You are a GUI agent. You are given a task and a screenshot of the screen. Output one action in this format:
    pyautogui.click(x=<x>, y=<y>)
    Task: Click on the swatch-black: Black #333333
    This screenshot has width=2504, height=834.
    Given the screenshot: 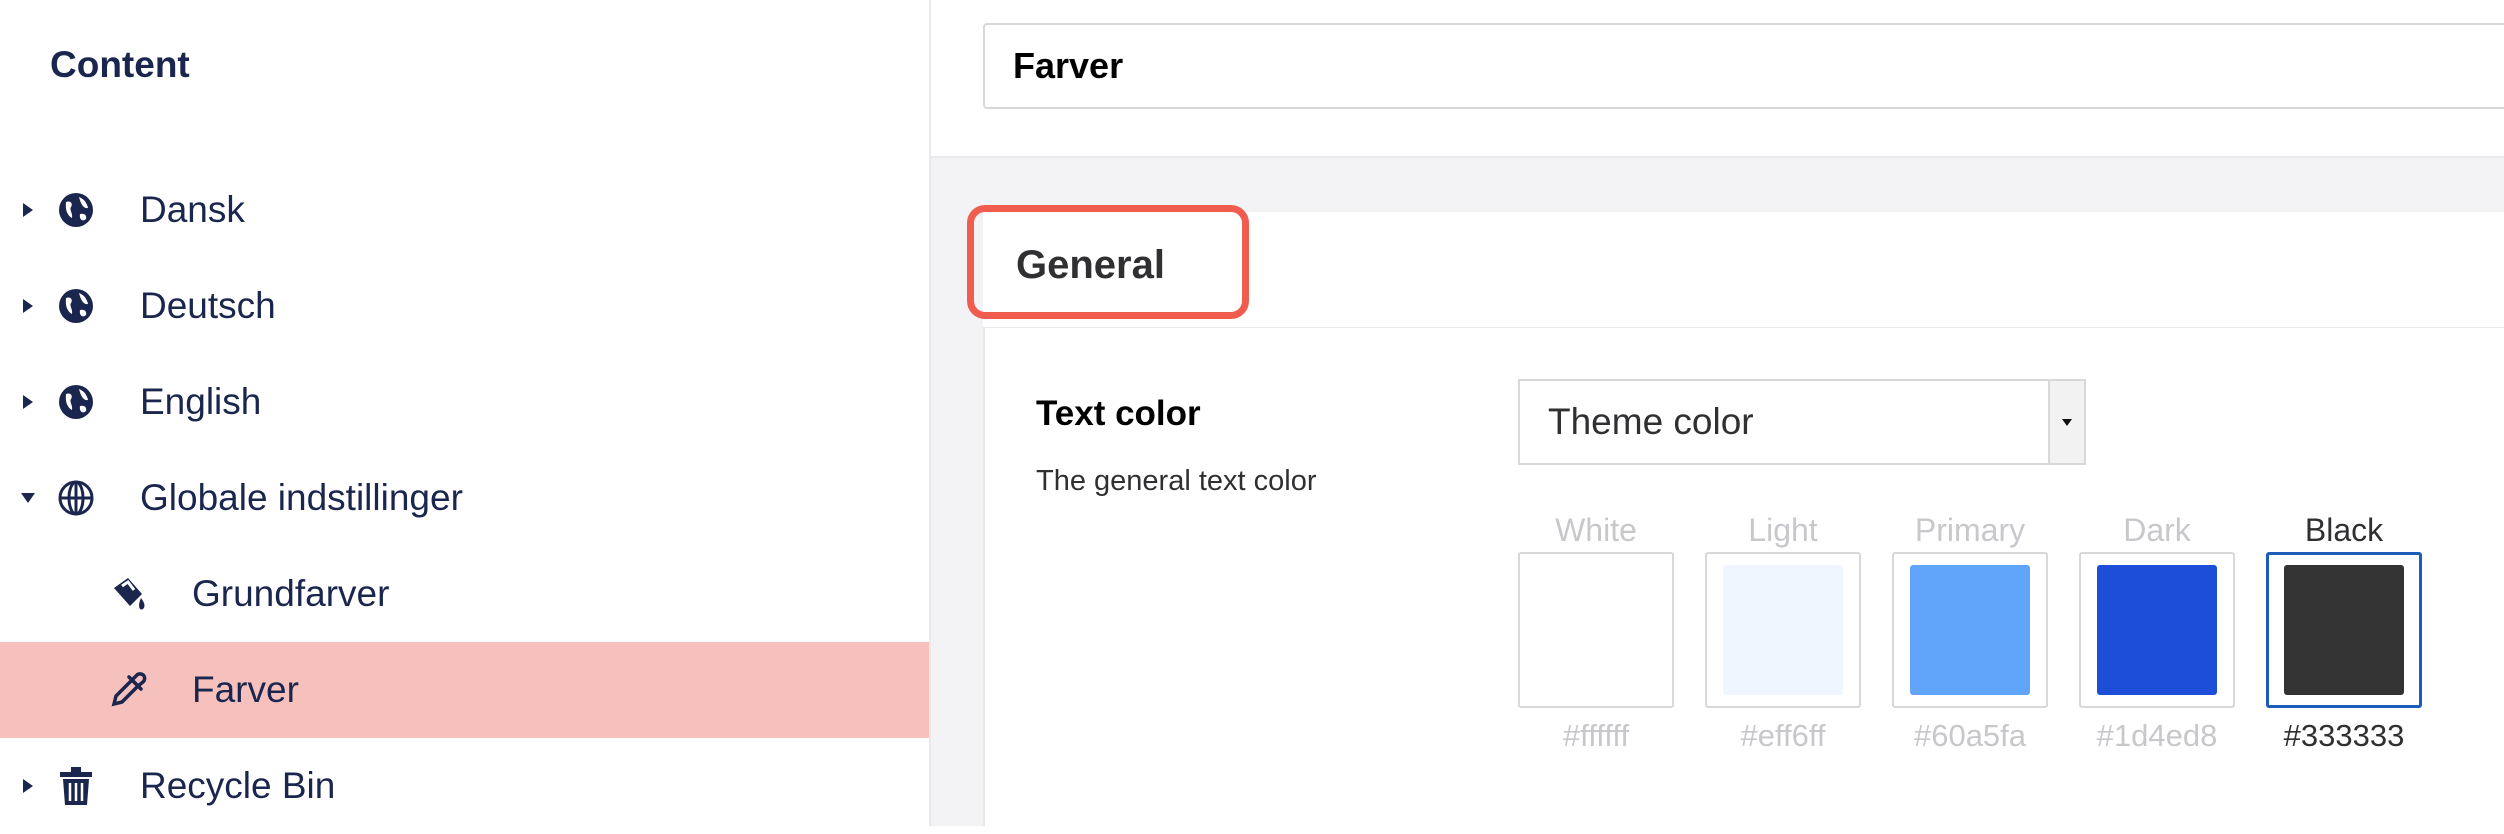 What is the action you would take?
    pyautogui.click(x=2344, y=631)
    